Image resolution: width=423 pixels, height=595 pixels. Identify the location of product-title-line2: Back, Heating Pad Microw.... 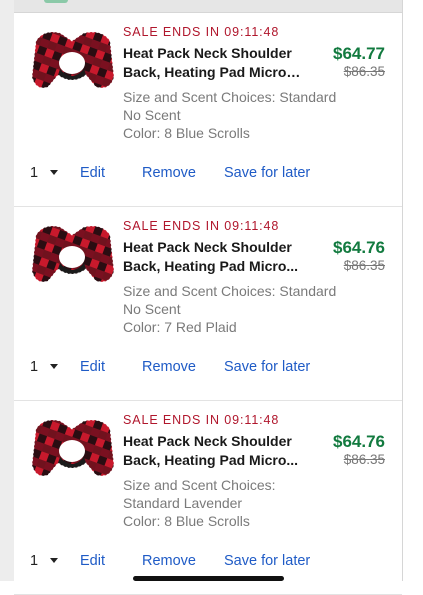
(215, 72).